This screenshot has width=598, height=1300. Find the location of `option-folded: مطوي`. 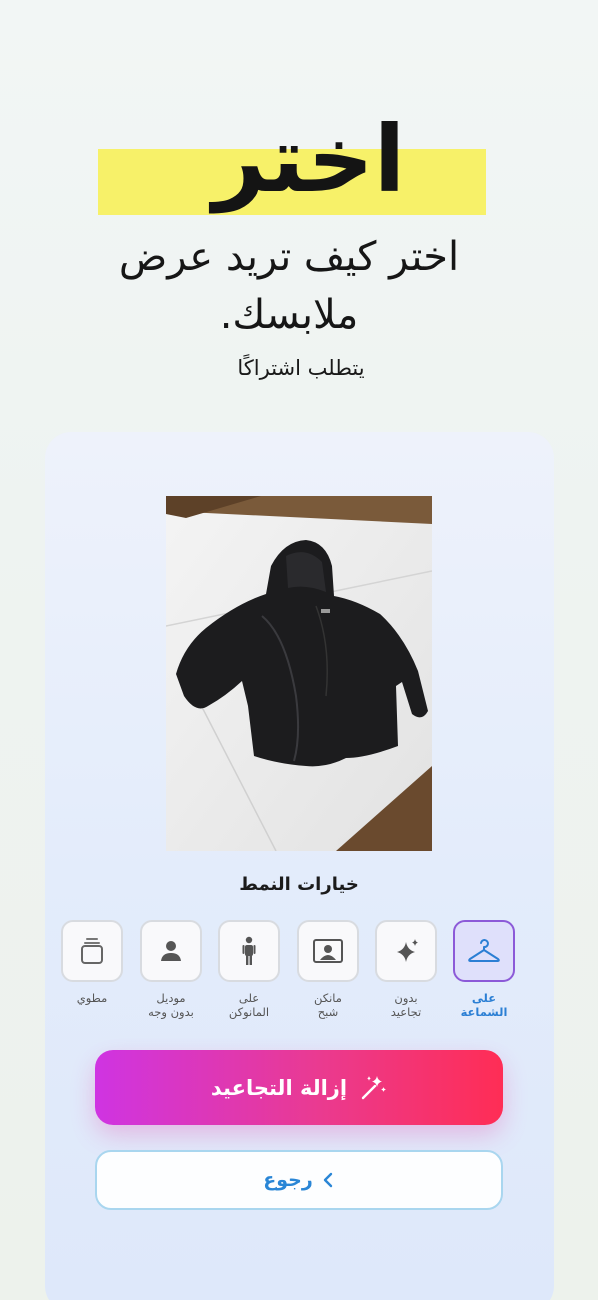

option-folded: مطوي is located at coordinates (92, 962).